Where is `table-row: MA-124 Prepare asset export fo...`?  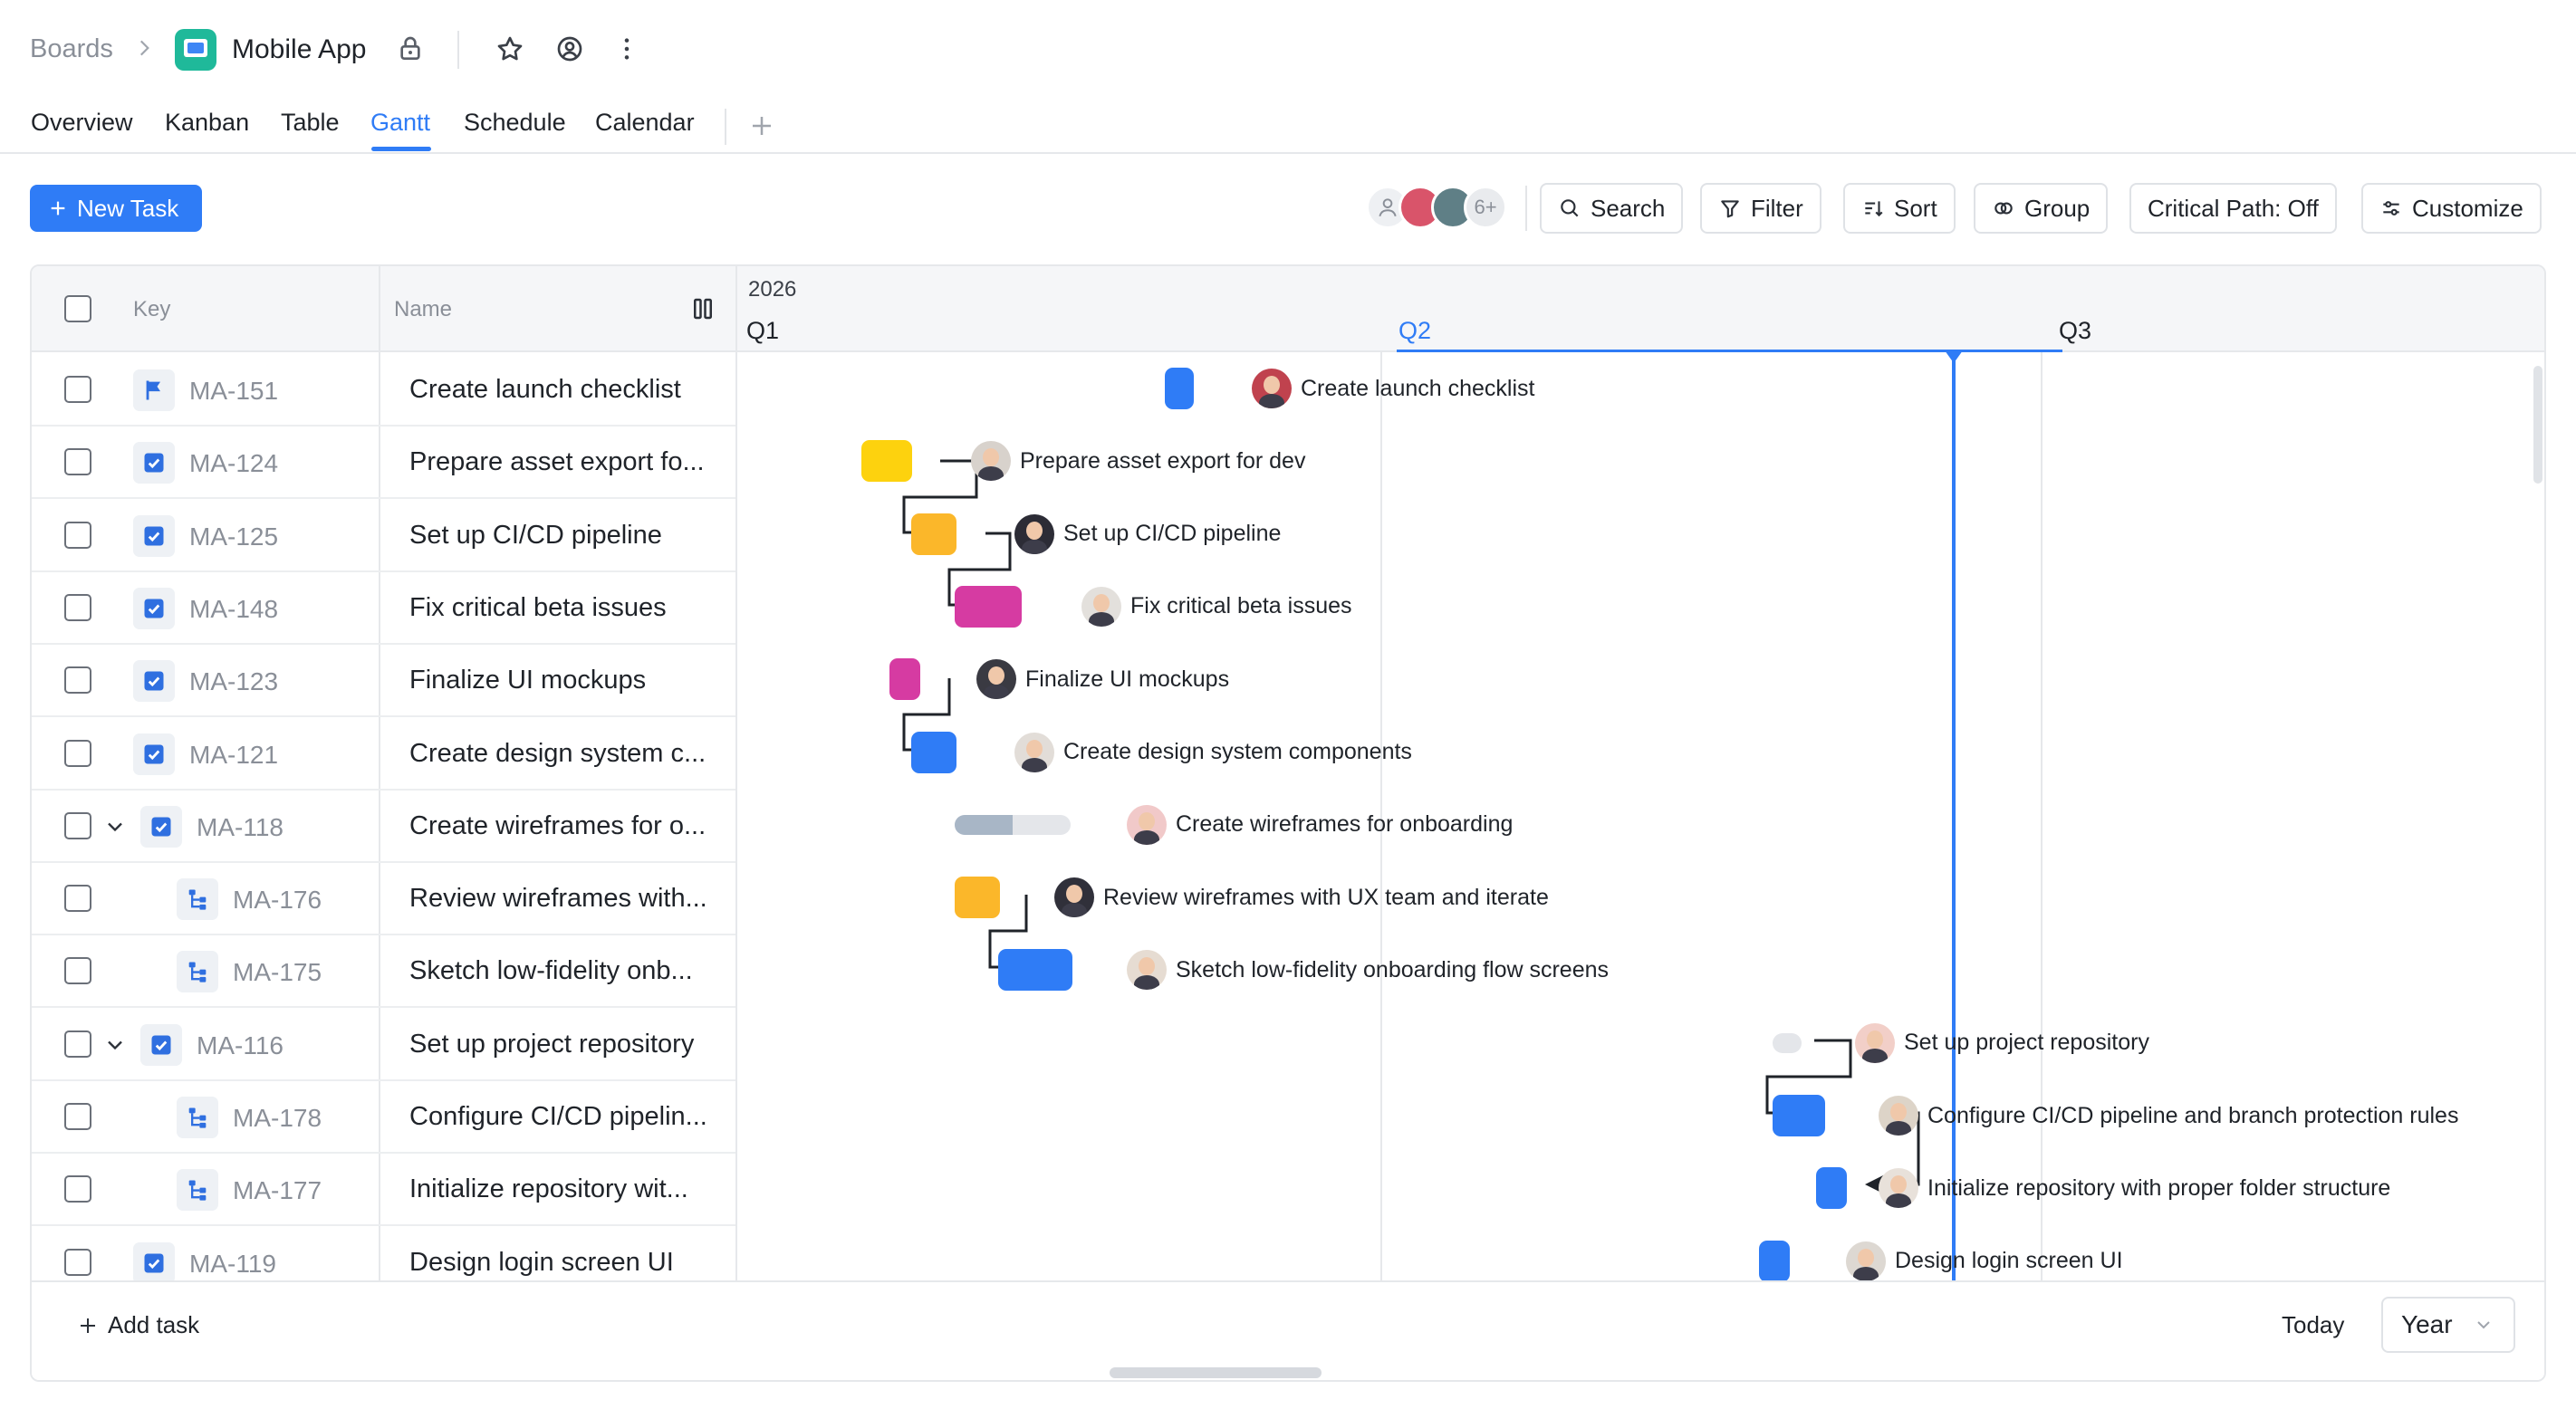 table-row: MA-124 Prepare asset export fo... is located at coordinates (383, 463).